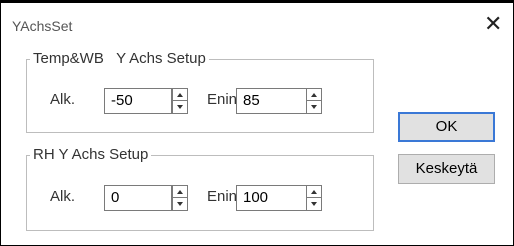 The height and width of the screenshot is (246, 514). What do you see at coordinates (63, 196) in the screenshot?
I see `rh-min-label: Alk.` at bounding box center [63, 196].